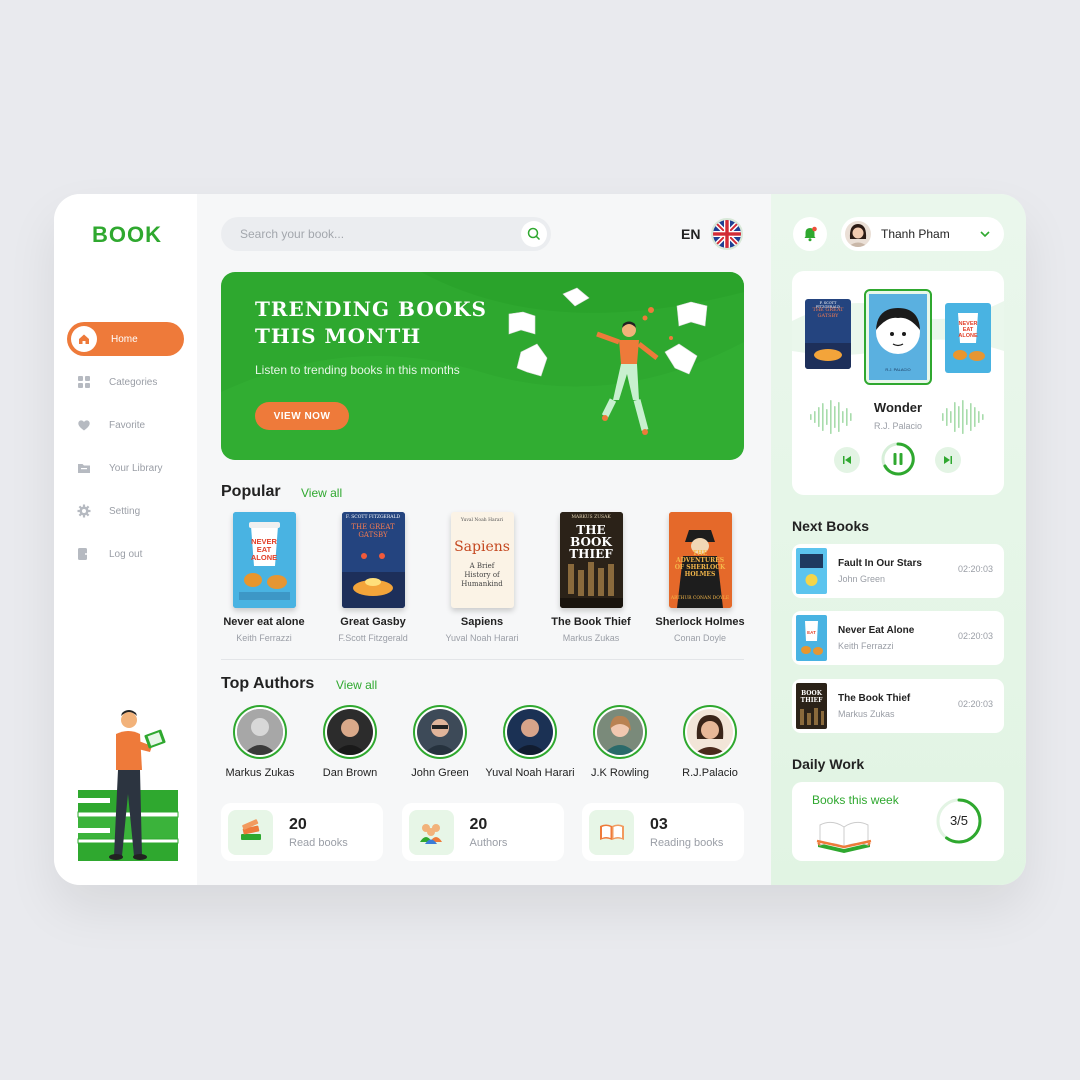 The width and height of the screenshot is (1080, 1080). What do you see at coordinates (373, 517) in the screenshot?
I see `cover-author: F. SCOTT FITZGERALD` at bounding box center [373, 517].